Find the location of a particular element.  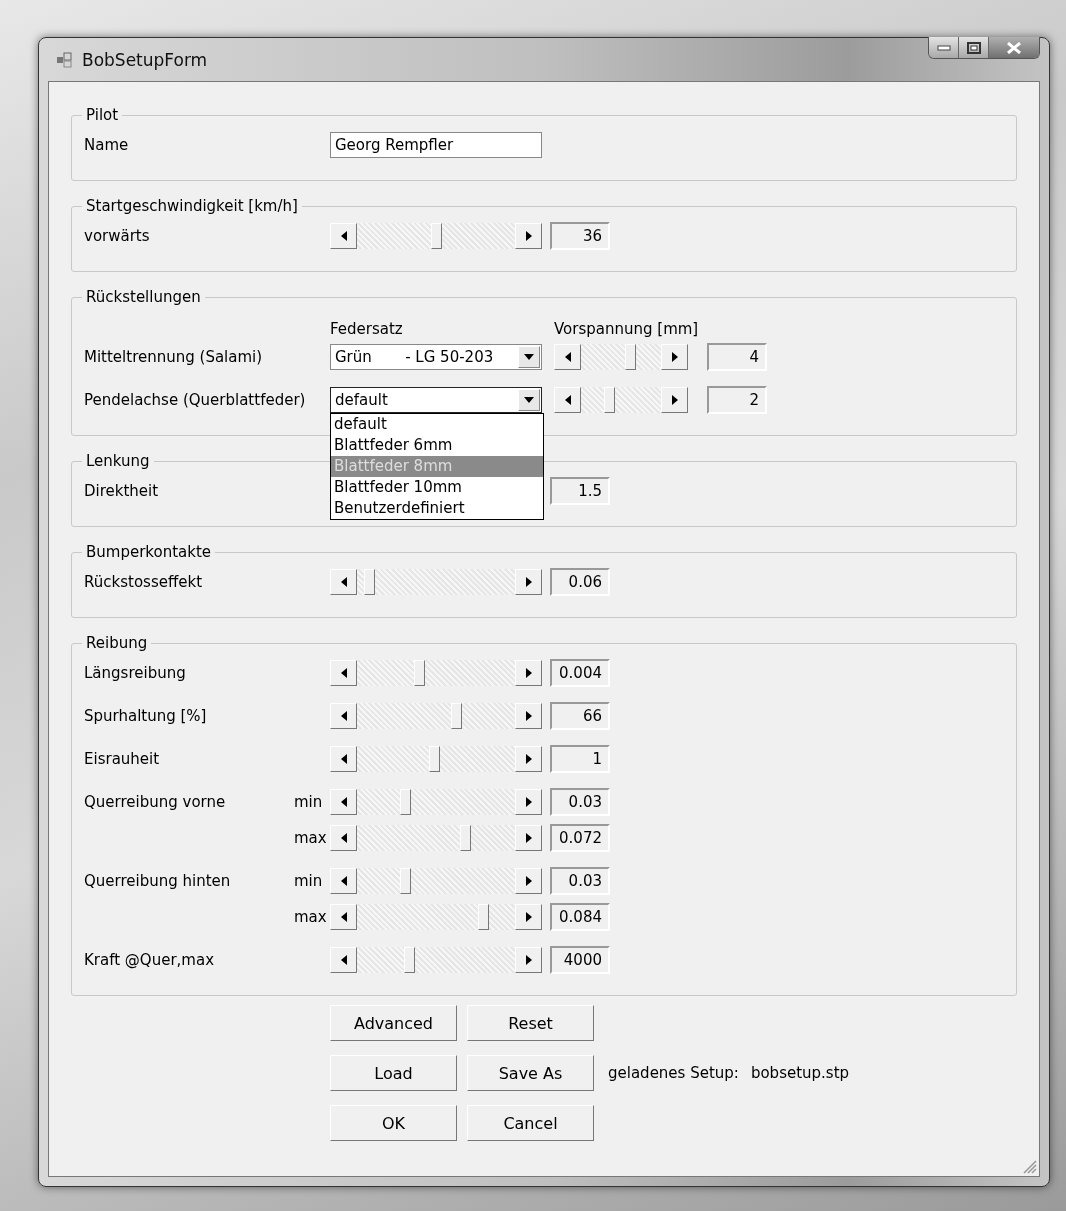

value-field: 36 is located at coordinates (580, 236).